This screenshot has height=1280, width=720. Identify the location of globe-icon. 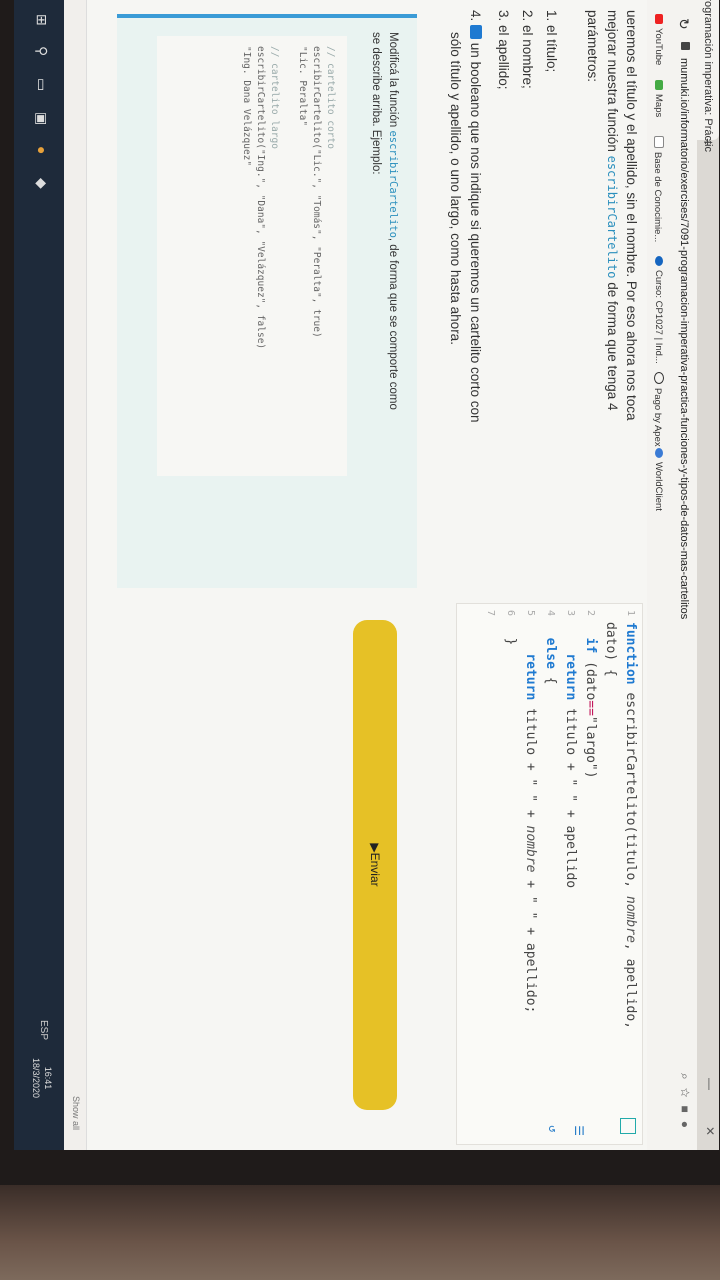
(659, 453).